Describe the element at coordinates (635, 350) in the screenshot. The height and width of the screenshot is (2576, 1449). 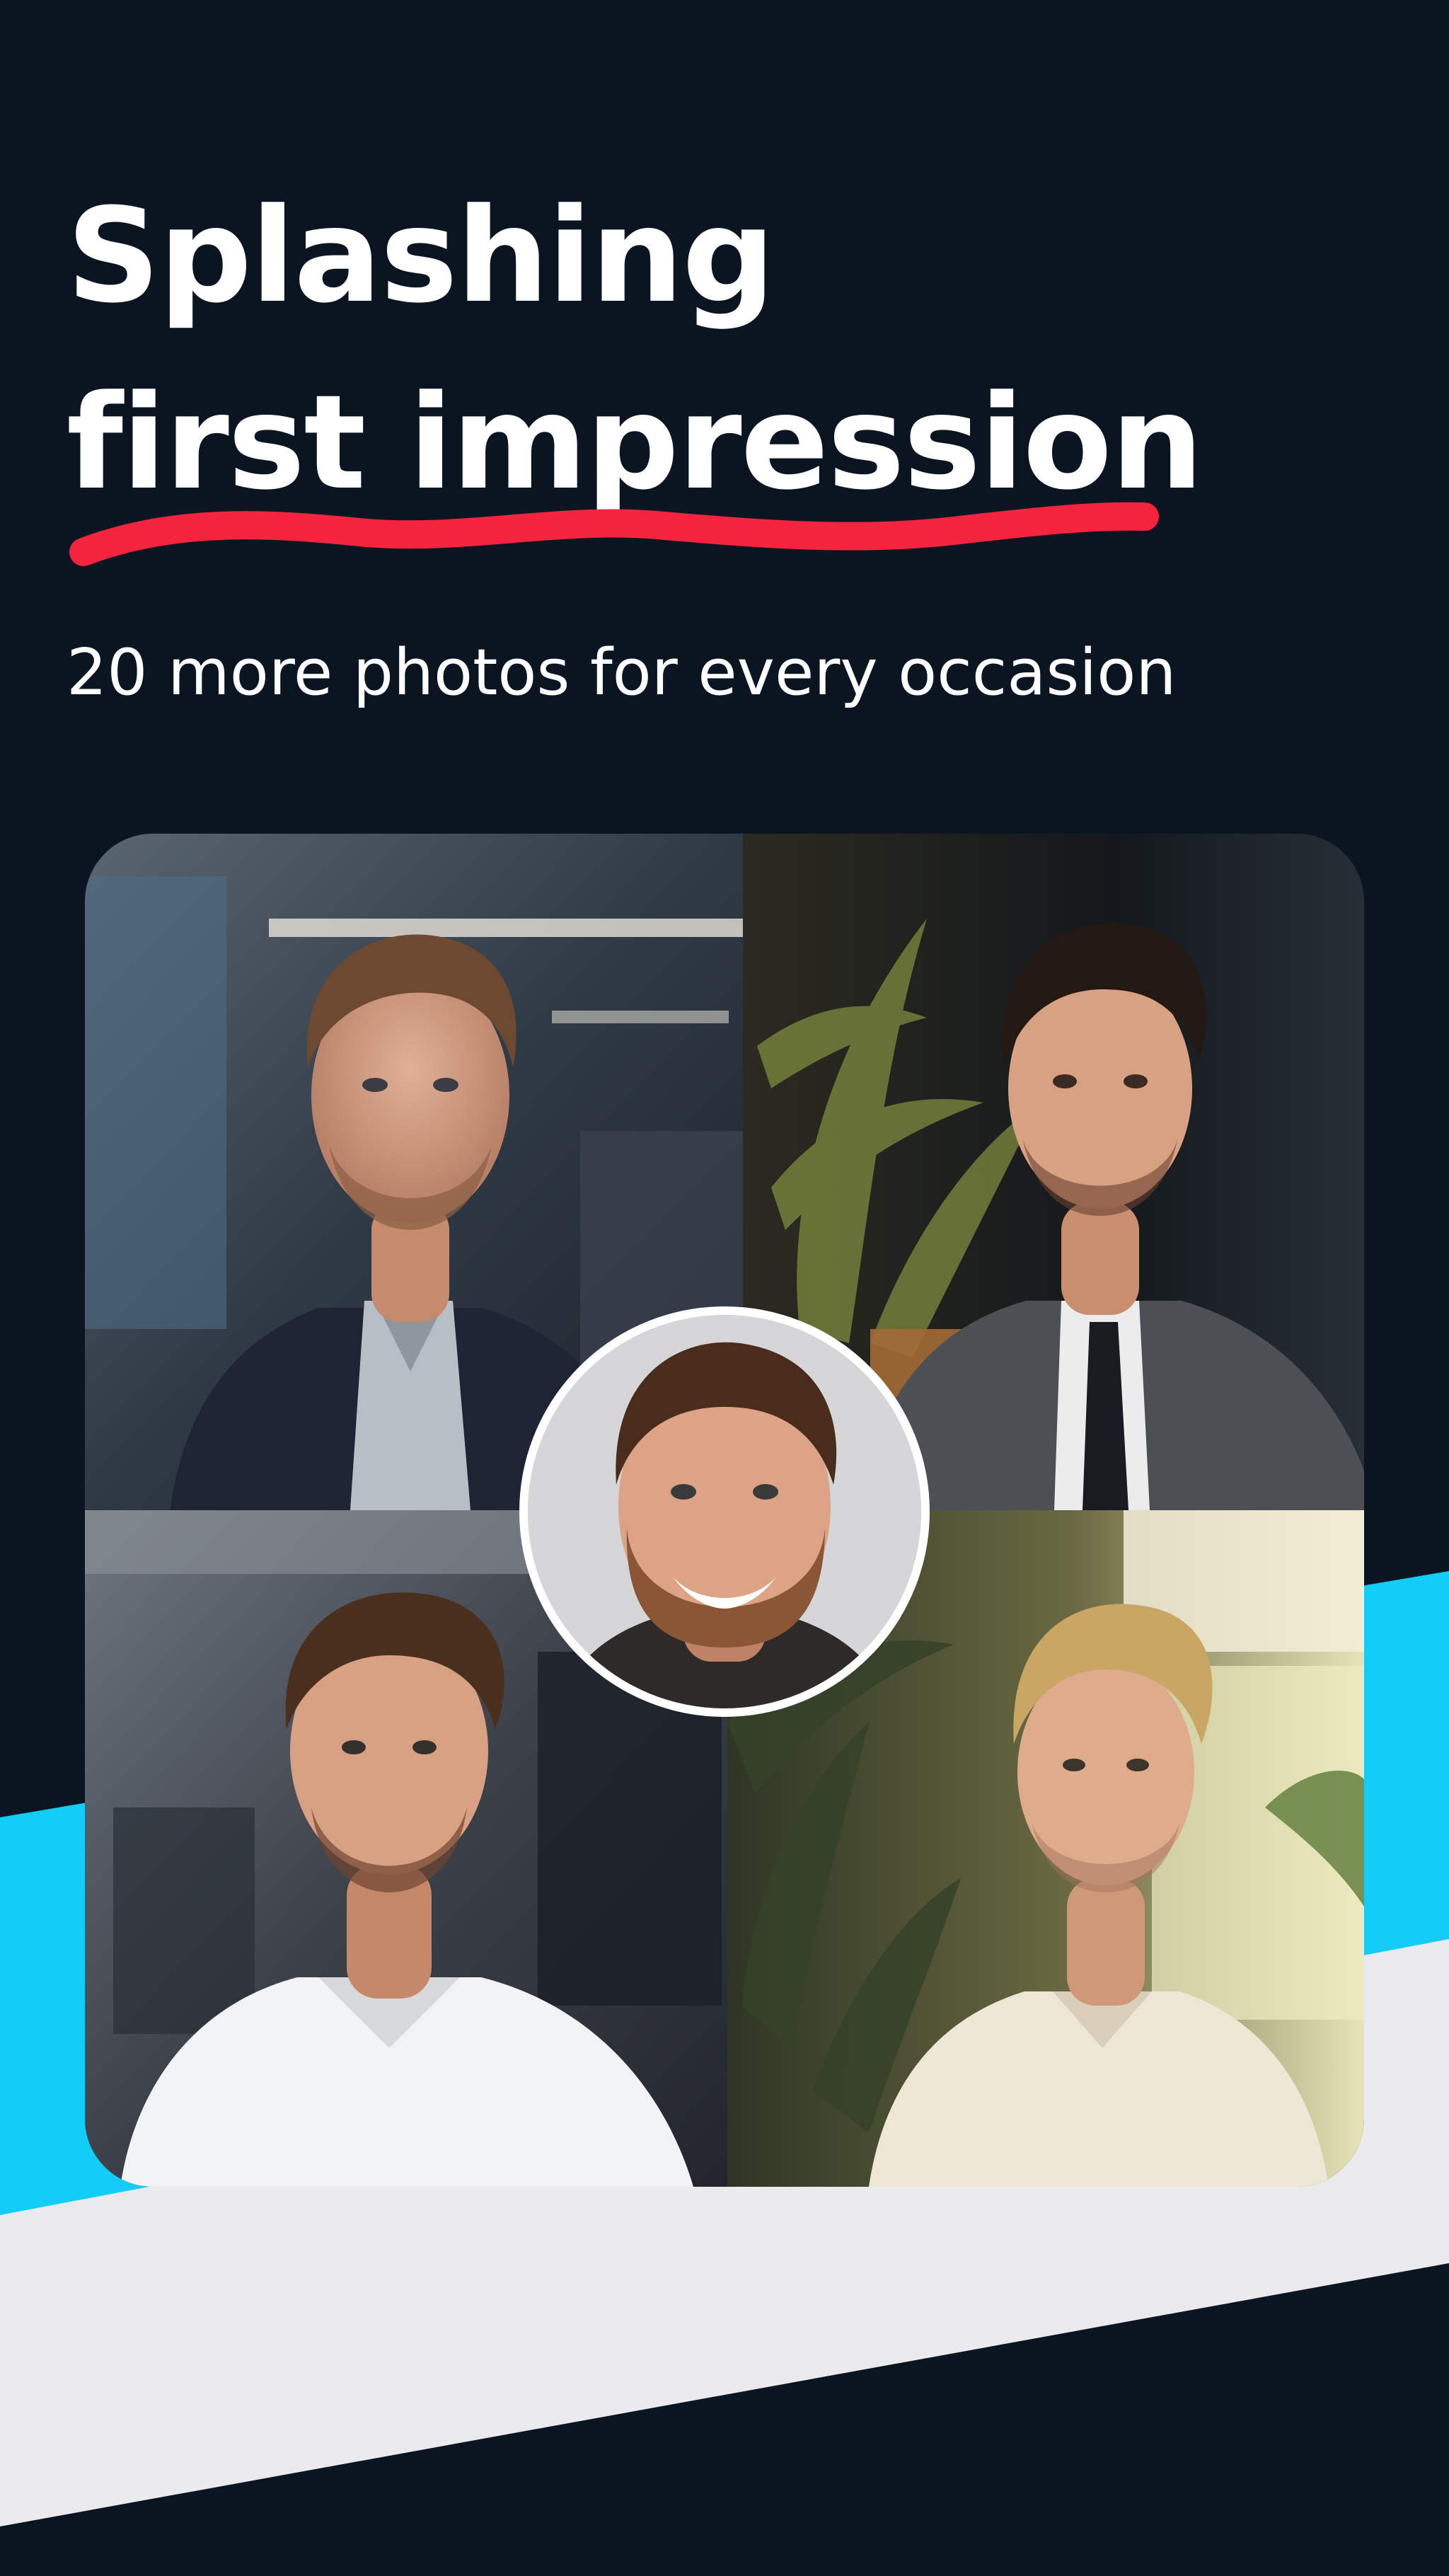
I see `headline: Splashing first impression` at that location.